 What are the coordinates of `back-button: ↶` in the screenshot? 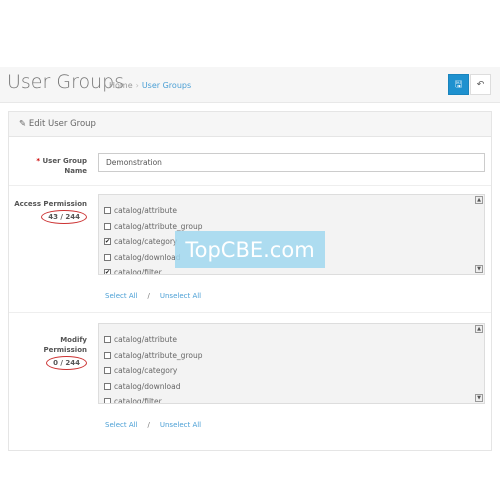 It's located at (480, 84).